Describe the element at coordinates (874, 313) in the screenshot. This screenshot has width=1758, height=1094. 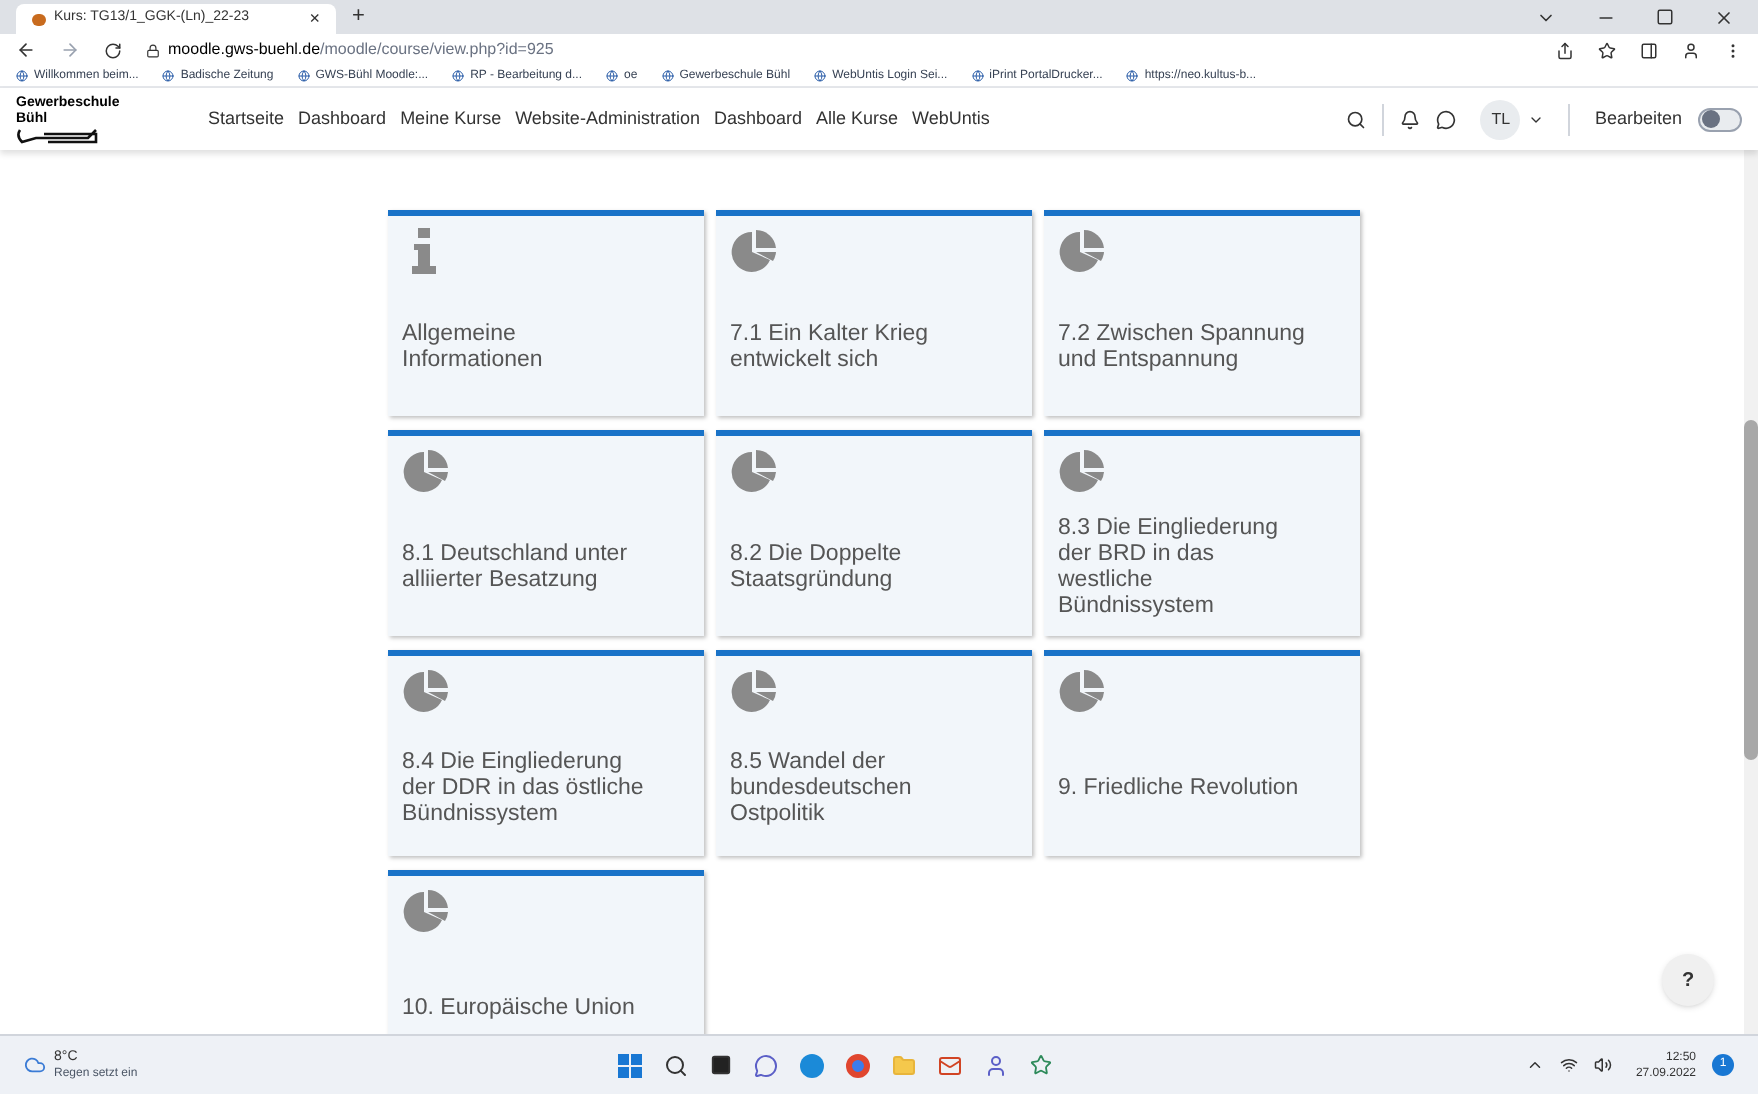
I see `section-tile: 7.1 Ein Kalter Krieg entwickelt sich` at that location.